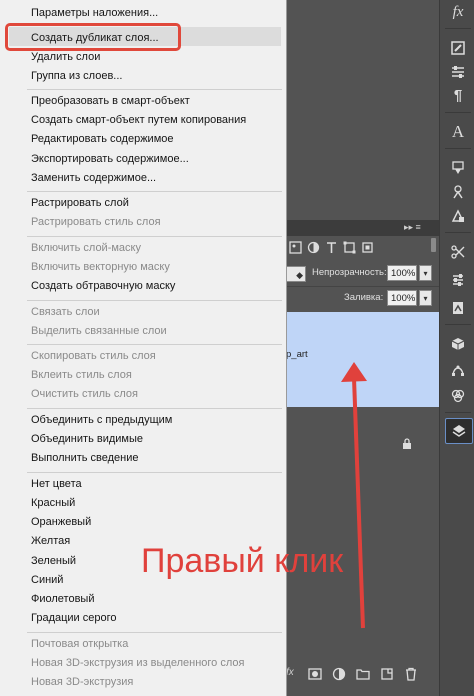  Describe the element at coordinates (101, 420) in the screenshot. I see `menu-item-merge-down: Объединить с предыдущим` at that location.